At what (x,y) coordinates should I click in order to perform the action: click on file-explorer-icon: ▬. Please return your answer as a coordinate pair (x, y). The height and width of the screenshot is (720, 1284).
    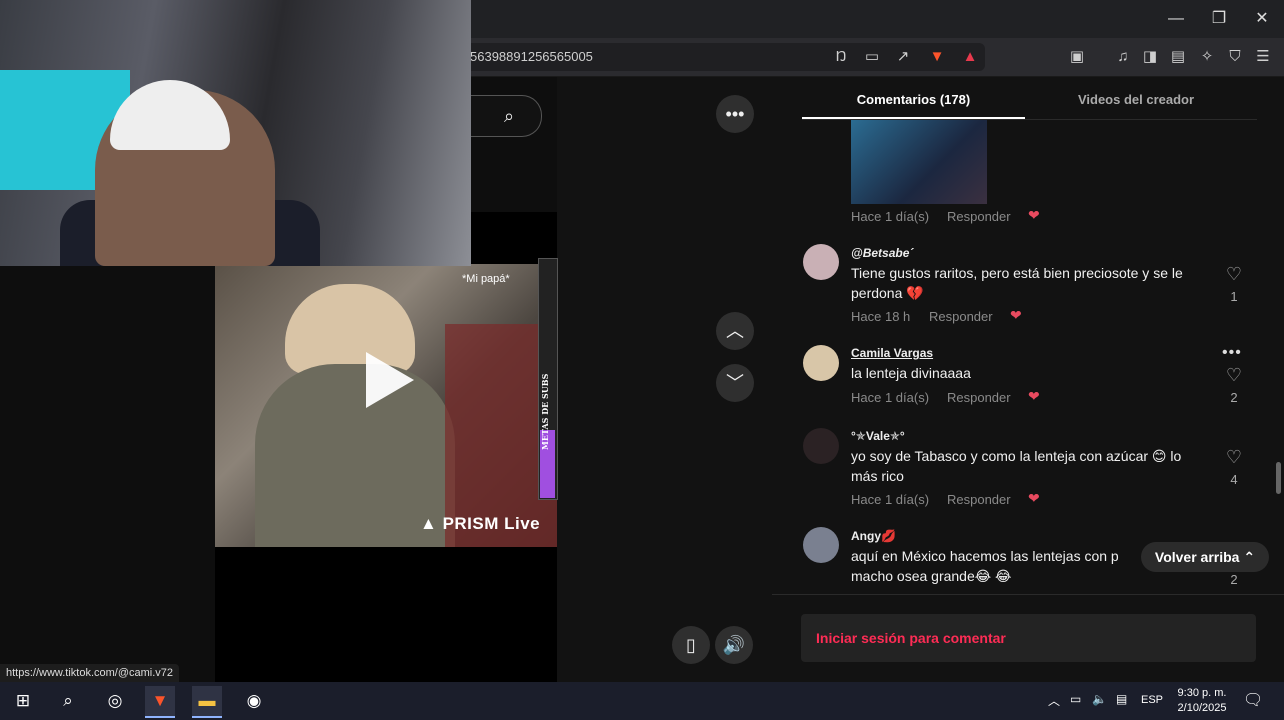
    Looking at the image, I should click on (207, 702).